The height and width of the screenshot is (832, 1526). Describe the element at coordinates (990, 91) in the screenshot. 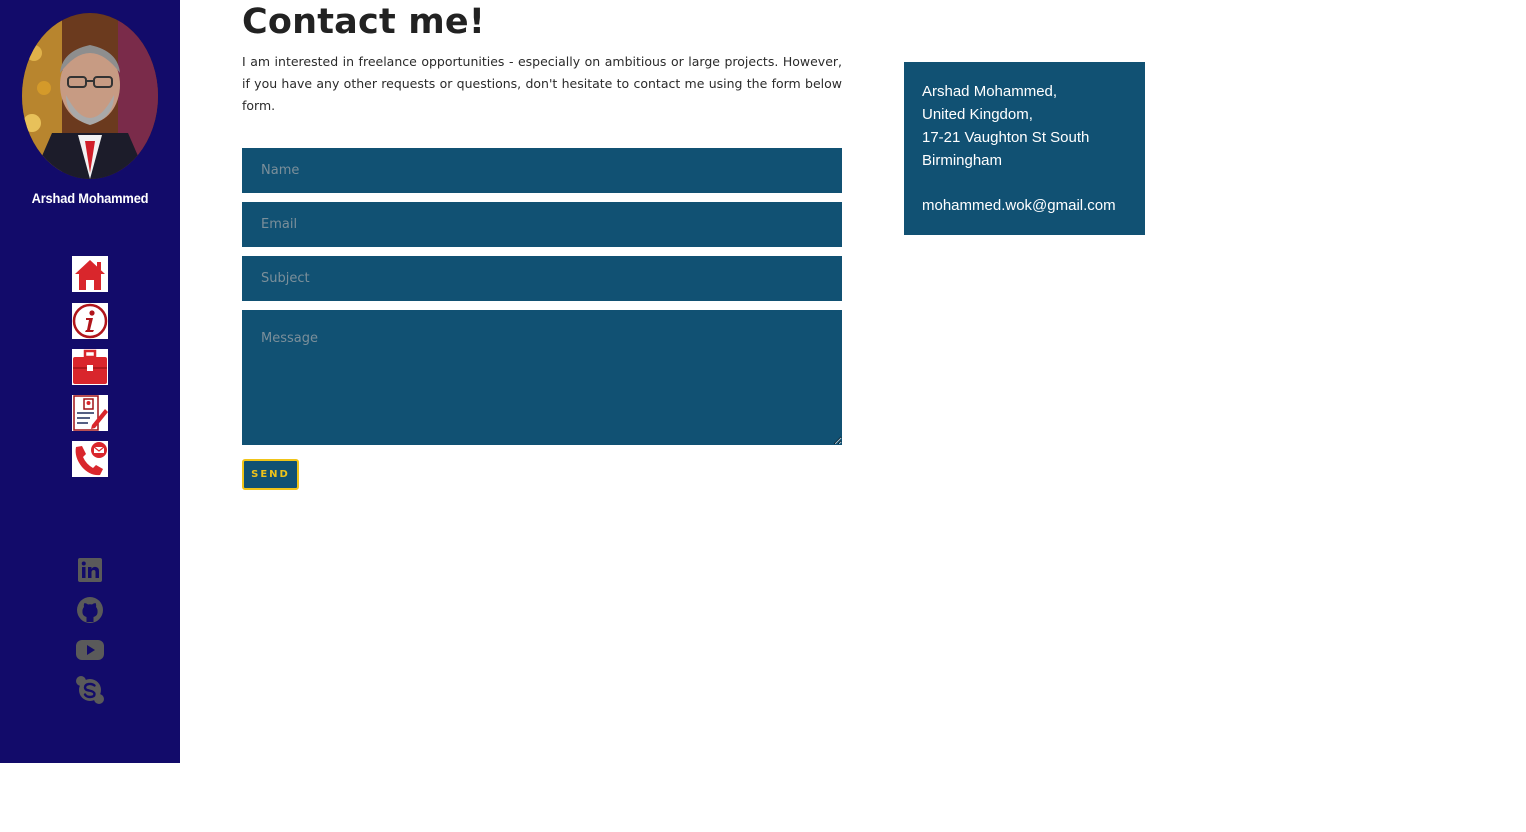

I see `contact-name: Arshad Mohammed,` at that location.